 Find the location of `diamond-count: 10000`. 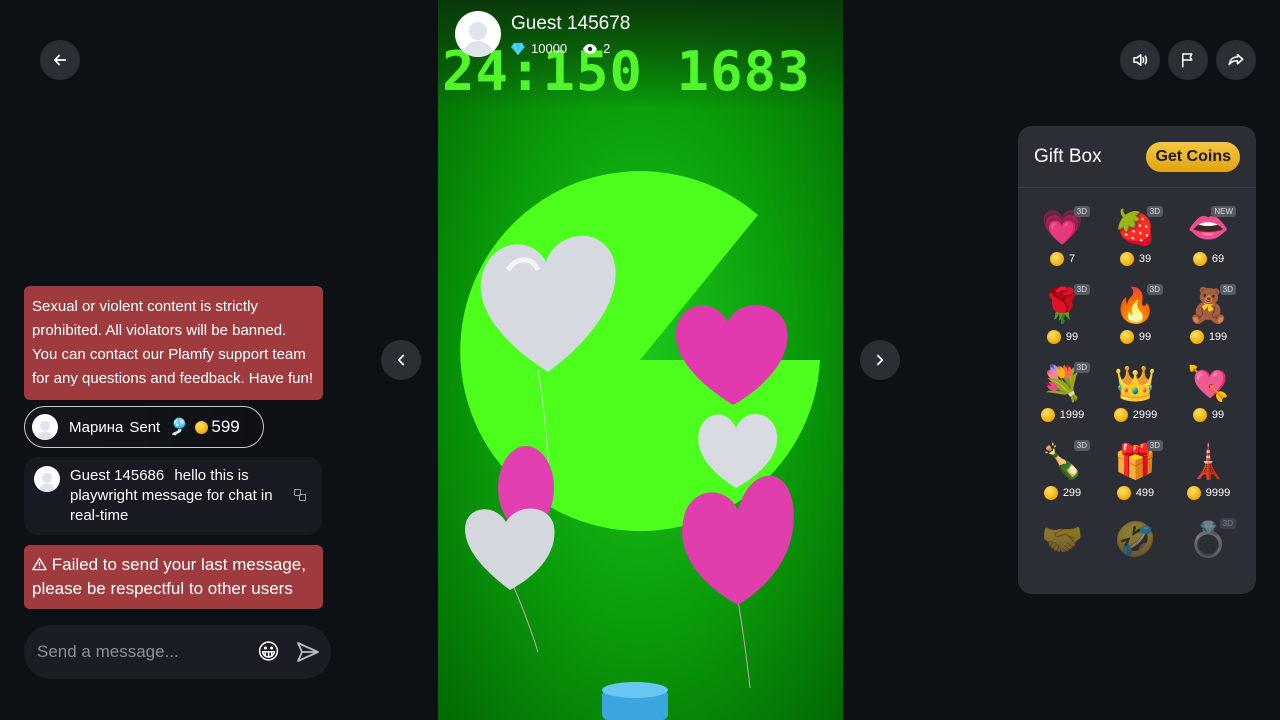

diamond-count: 10000 is located at coordinates (539, 48).